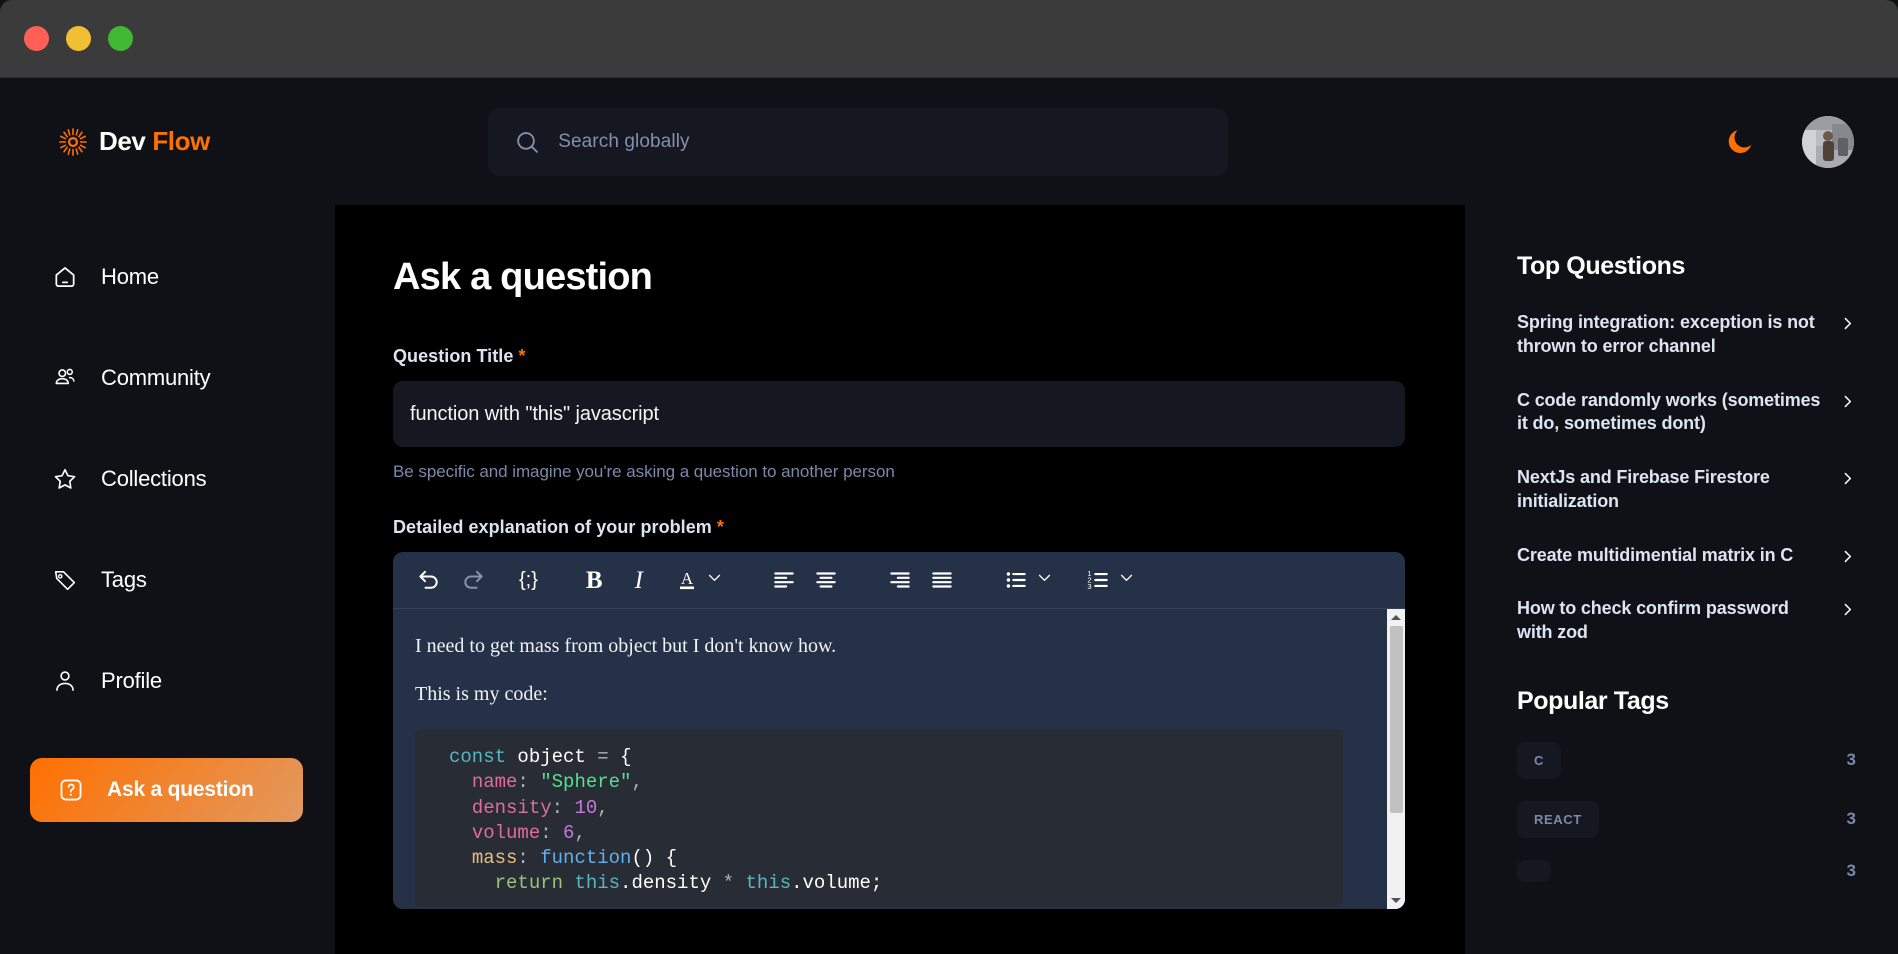 This screenshot has width=1898, height=954. I want to click on svg-text: A, so click(687, 578).